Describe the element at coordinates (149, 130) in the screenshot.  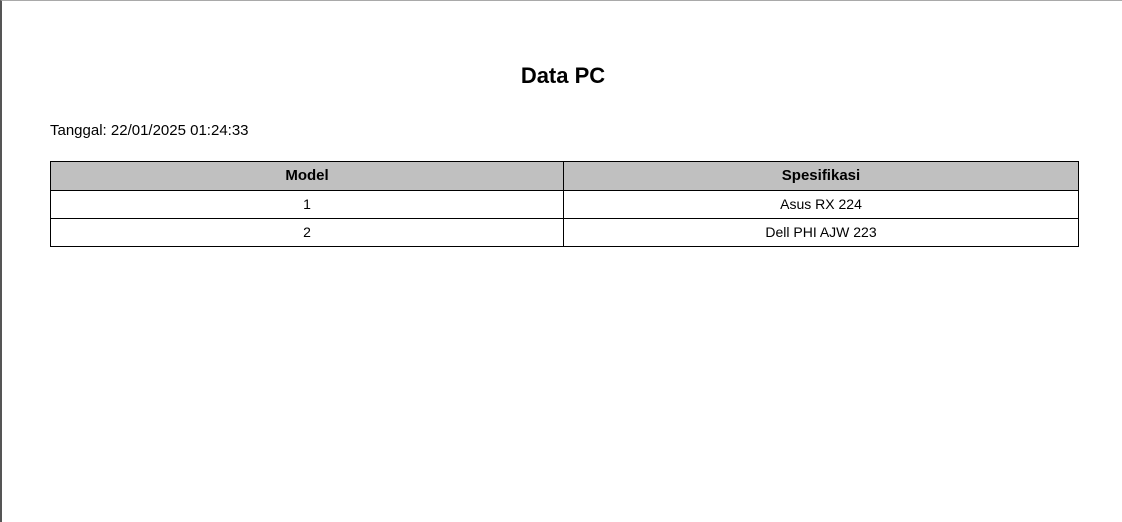
I see `date-line: Tanggal: 22/01/2025 01:24:33` at that location.